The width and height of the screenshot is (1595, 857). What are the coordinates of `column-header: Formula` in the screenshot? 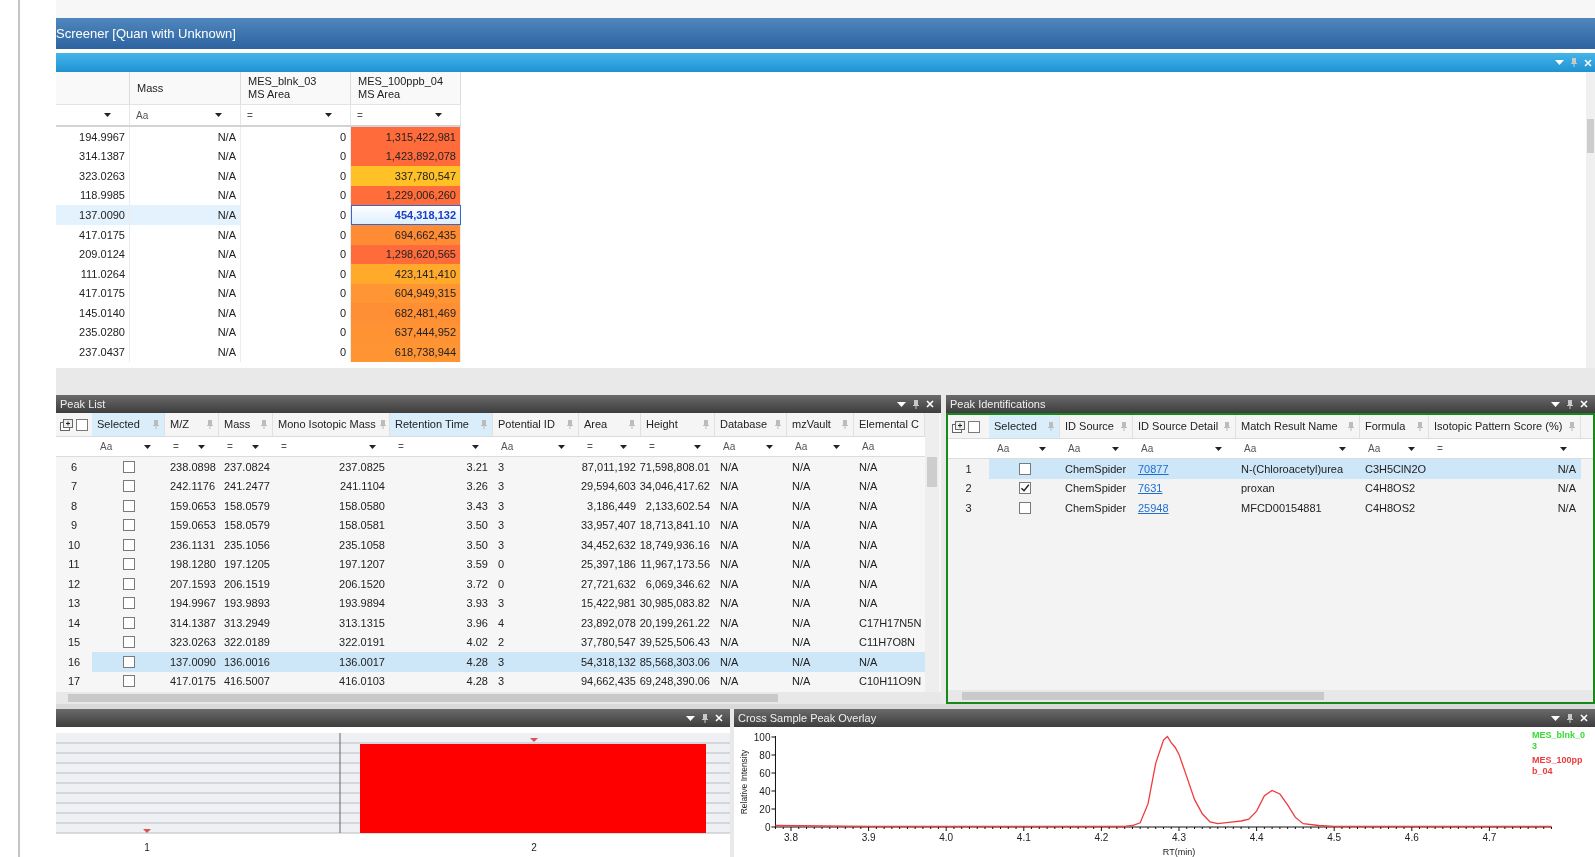 It's located at (1394, 426).